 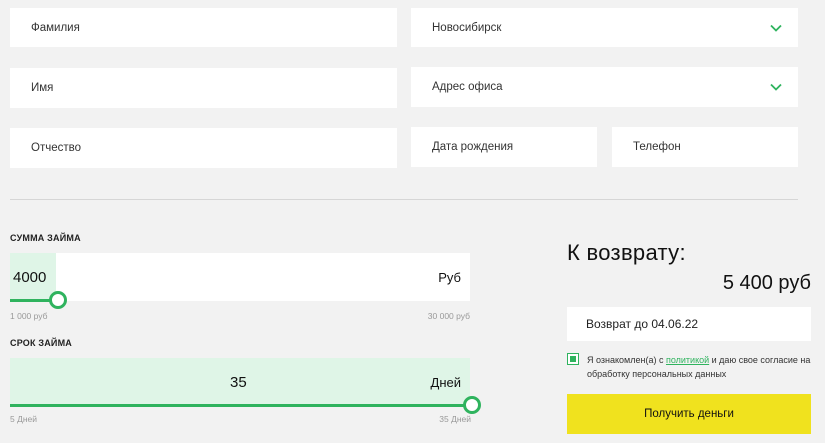 I want to click on loan-term-max: 35 Дней, so click(x=455, y=419).